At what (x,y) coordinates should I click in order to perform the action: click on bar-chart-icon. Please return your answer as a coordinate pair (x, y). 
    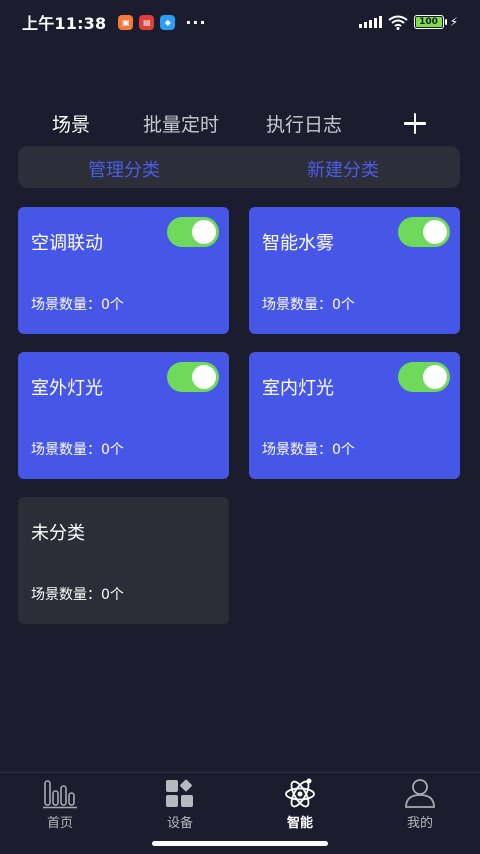
    Looking at the image, I should click on (60, 794).